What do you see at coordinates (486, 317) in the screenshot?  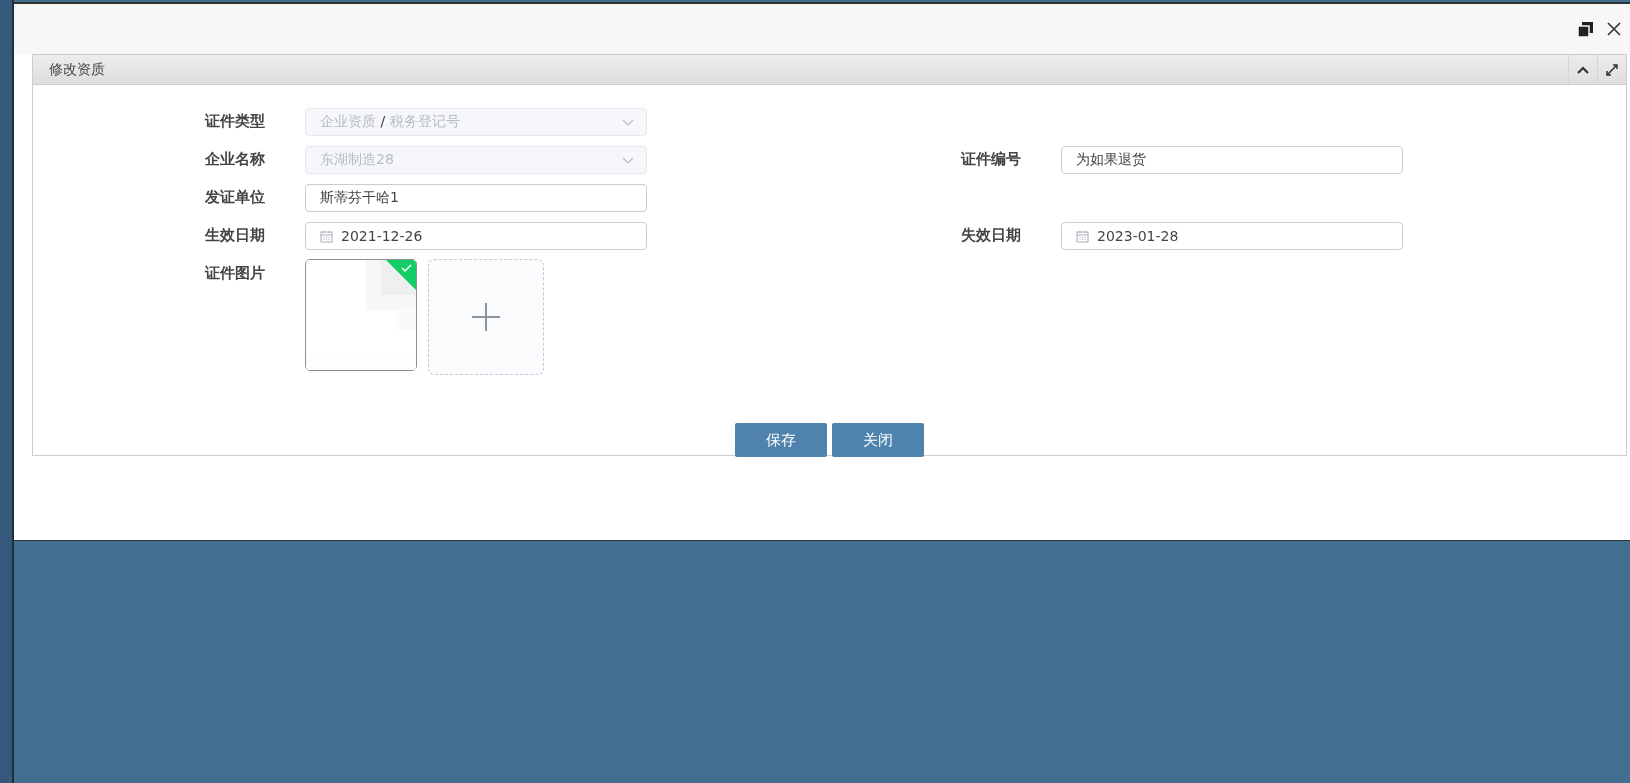 I see `plus-icon` at bounding box center [486, 317].